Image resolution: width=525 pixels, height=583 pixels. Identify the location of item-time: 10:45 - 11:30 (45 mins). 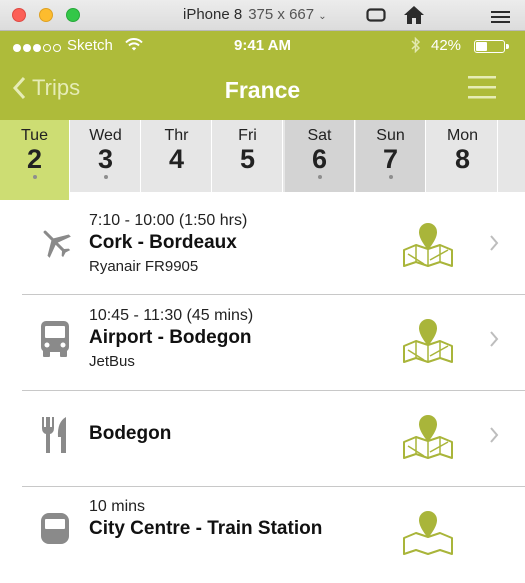
(171, 315).